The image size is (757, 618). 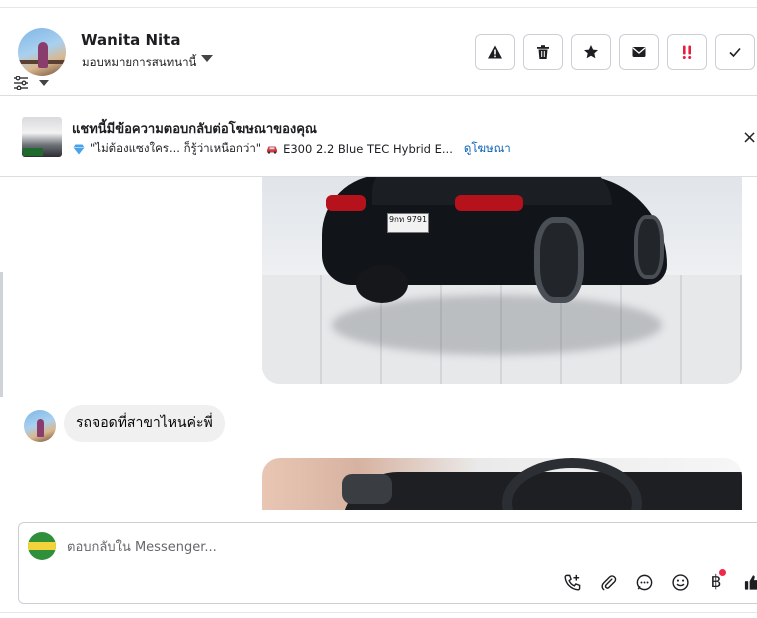 I want to click on bottom-divider, so click(x=378, y=615).